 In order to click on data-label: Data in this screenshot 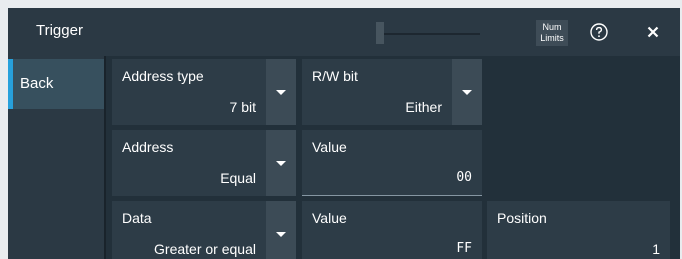, I will do `click(137, 218)`.